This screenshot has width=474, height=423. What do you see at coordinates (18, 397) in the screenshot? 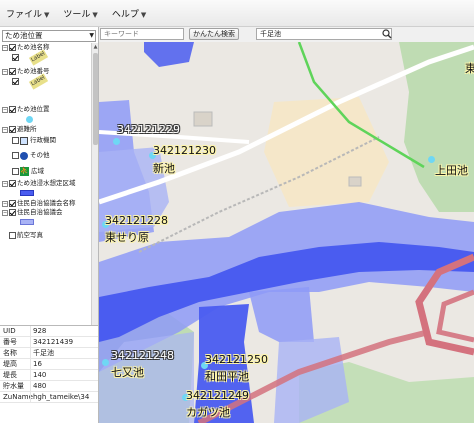
I see `attribute-key: ZuName` at bounding box center [18, 397].